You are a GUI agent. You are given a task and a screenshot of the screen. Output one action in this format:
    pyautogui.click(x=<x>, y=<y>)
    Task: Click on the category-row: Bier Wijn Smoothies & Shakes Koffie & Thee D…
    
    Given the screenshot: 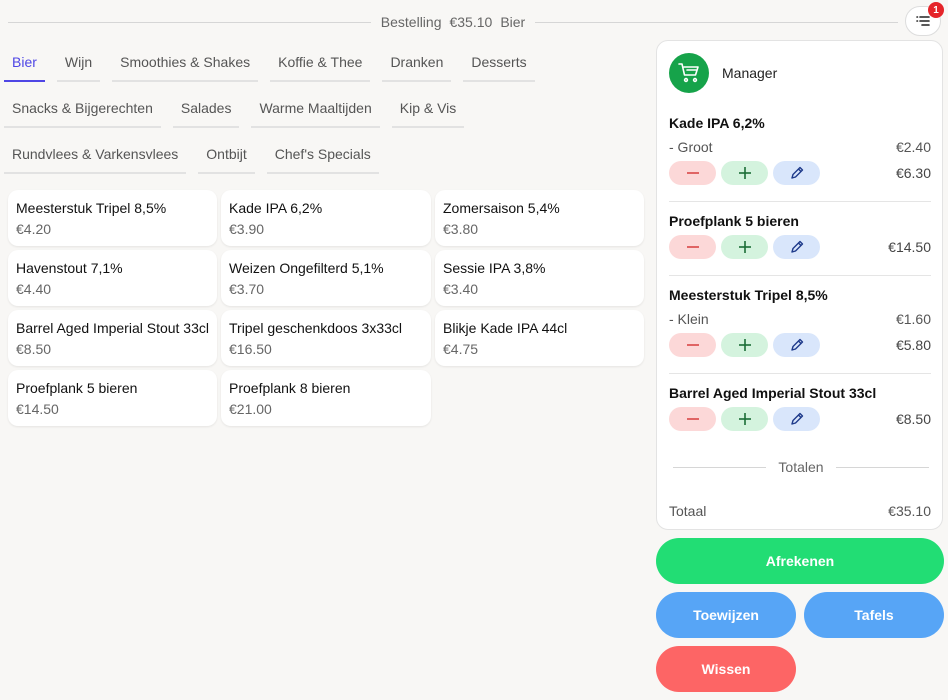 What is the action you would take?
    pyautogui.click(x=324, y=67)
    